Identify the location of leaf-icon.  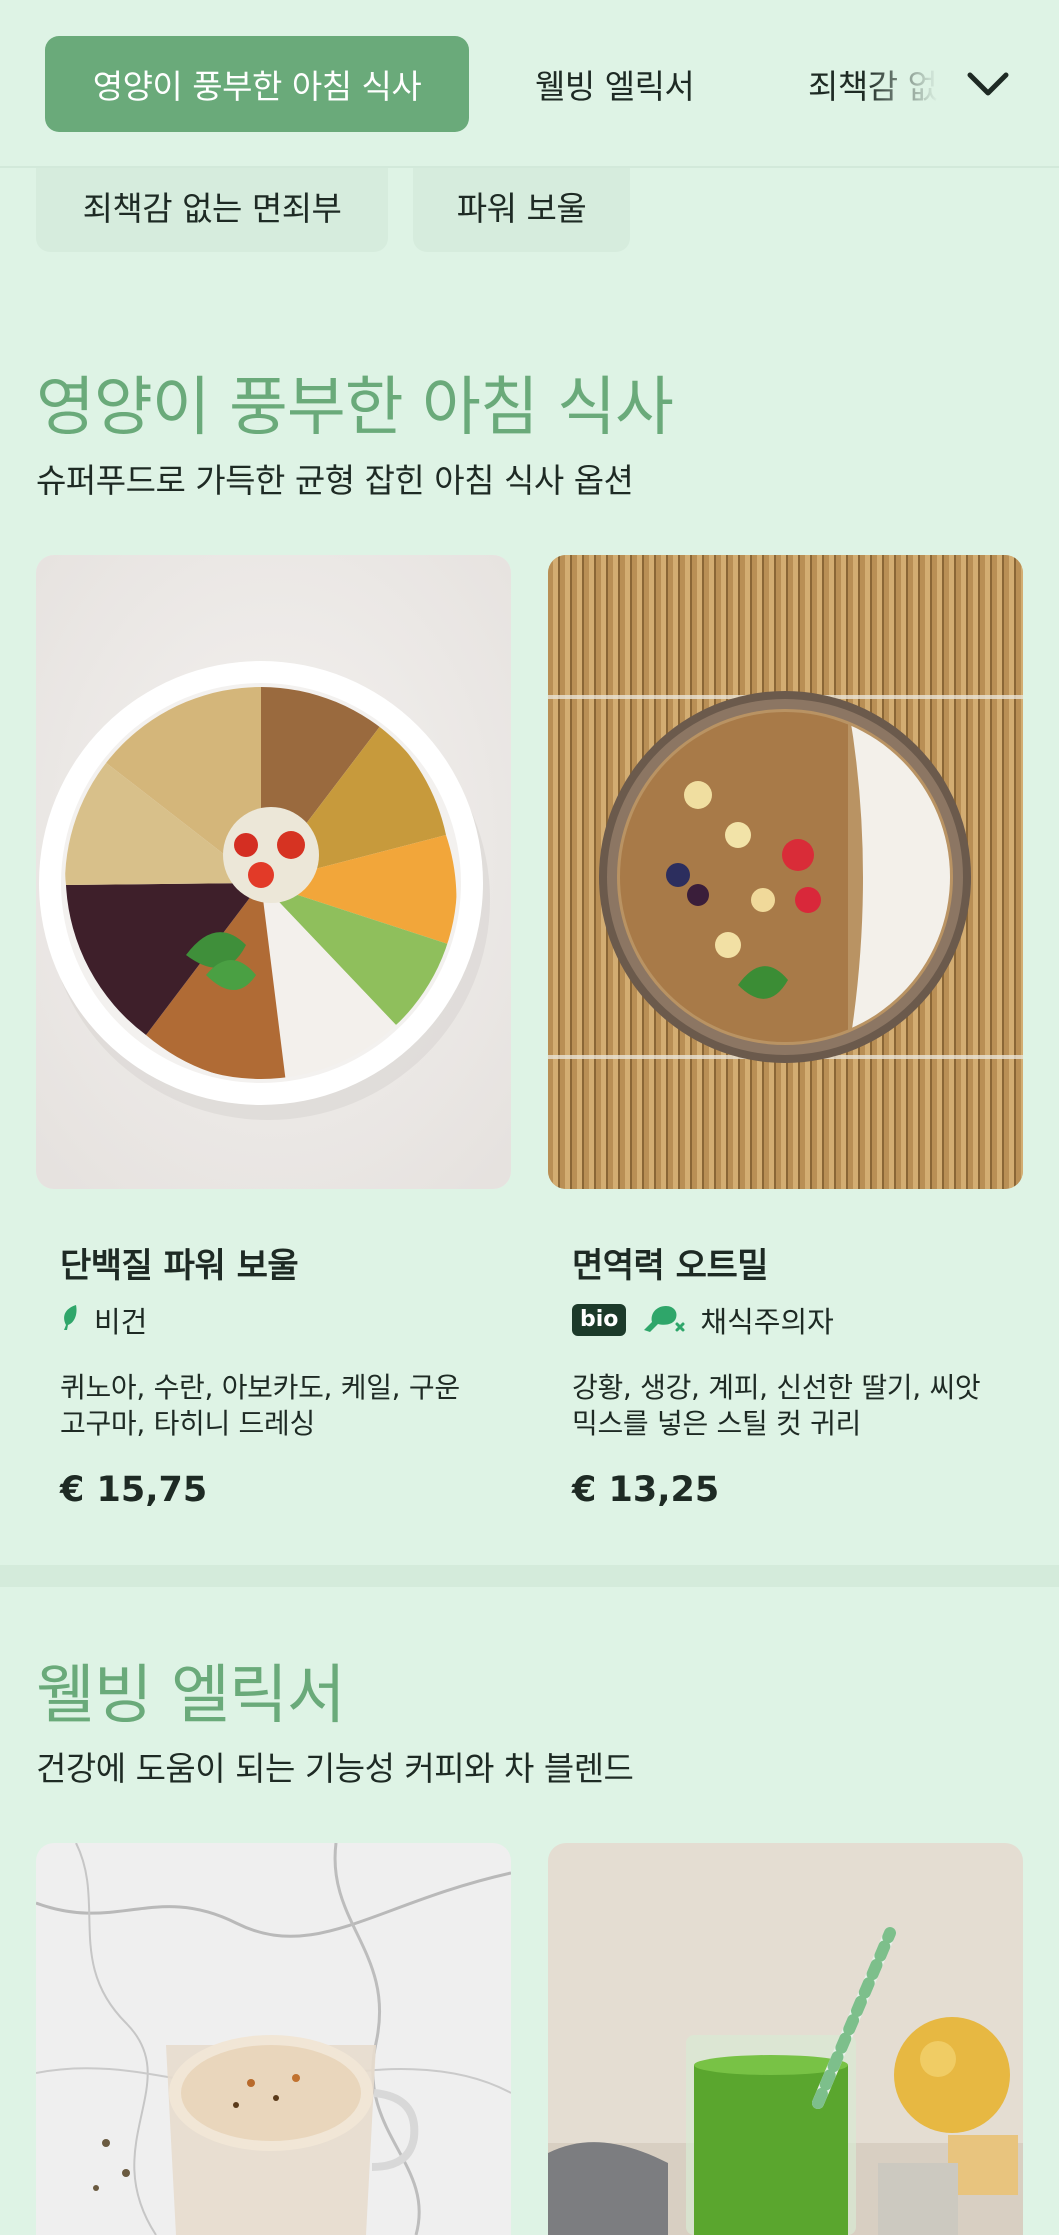
(70, 1320).